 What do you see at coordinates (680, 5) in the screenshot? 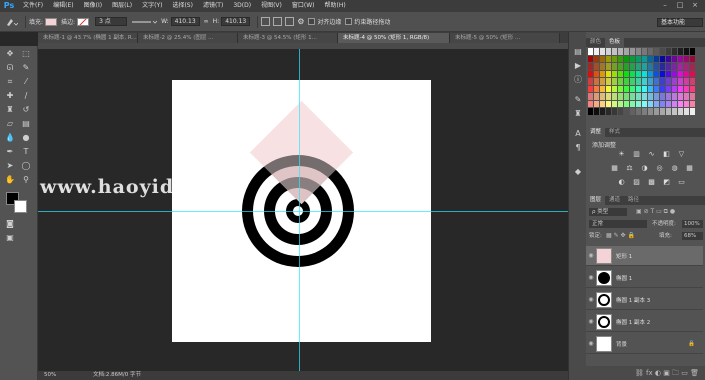
I see `maximize-icon: □` at bounding box center [680, 5].